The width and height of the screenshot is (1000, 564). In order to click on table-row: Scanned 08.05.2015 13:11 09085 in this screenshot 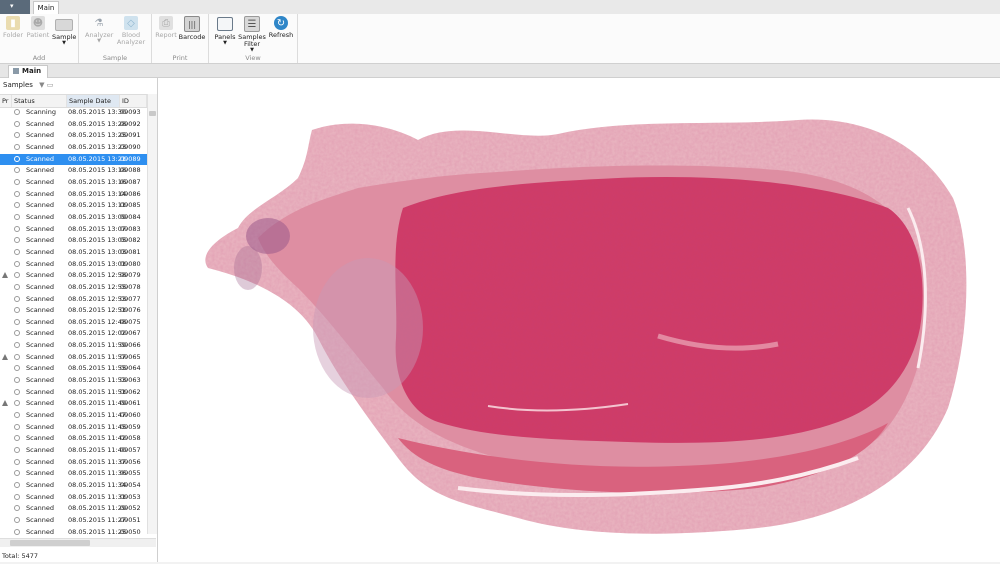, I will do `click(73, 206)`.